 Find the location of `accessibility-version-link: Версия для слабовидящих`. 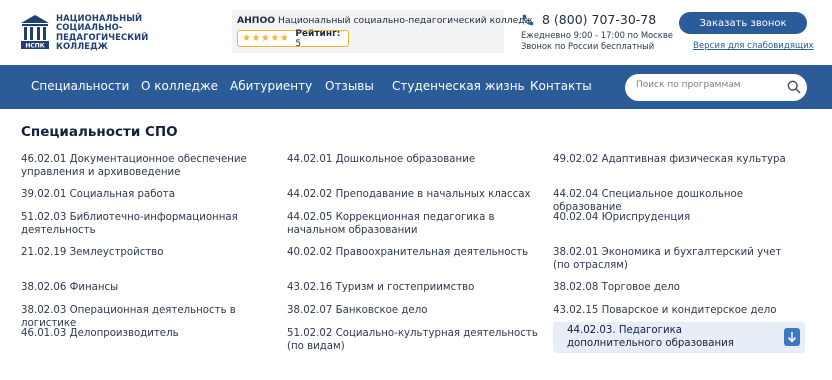

accessibility-version-link: Версия для слабовидящих is located at coordinates (753, 46).